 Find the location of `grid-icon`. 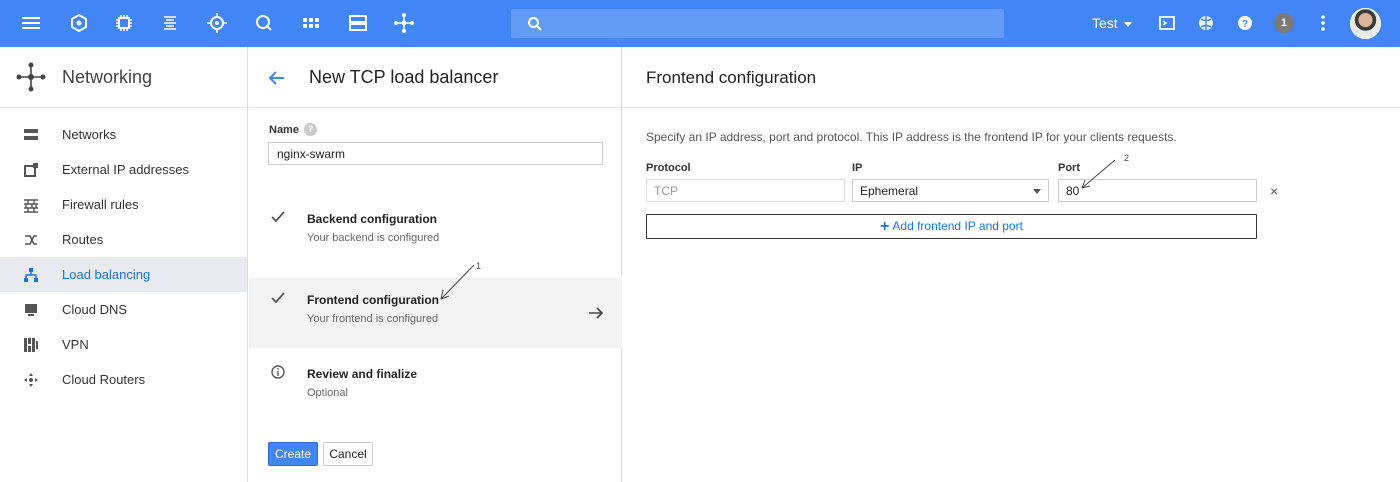

grid-icon is located at coordinates (311, 23).